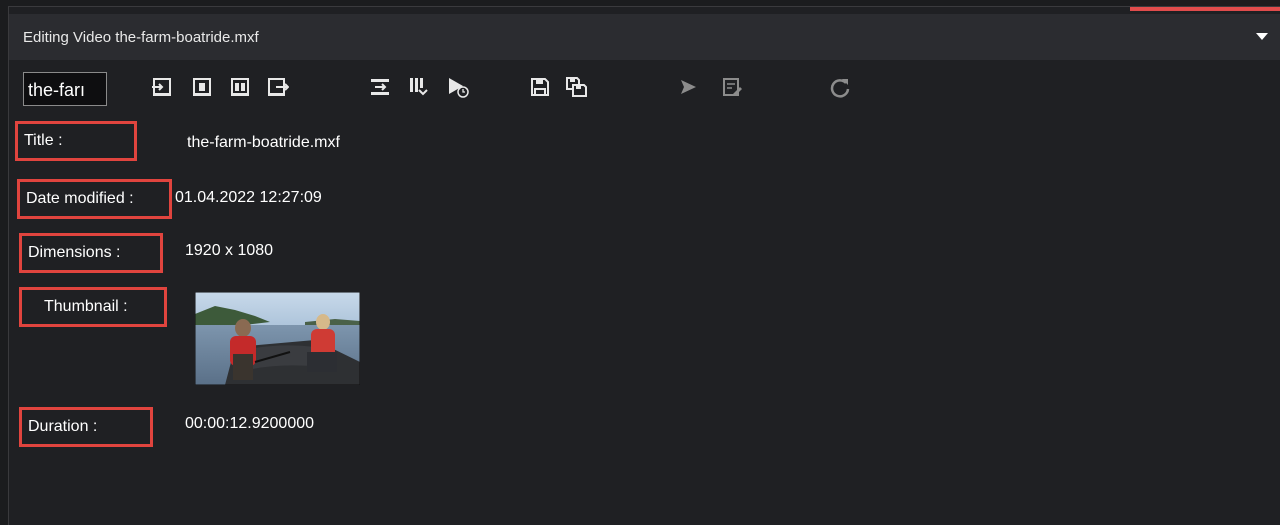 The image size is (1280, 525). Describe the element at coordinates (277, 338) in the screenshot. I see `thumbnail-image` at that location.